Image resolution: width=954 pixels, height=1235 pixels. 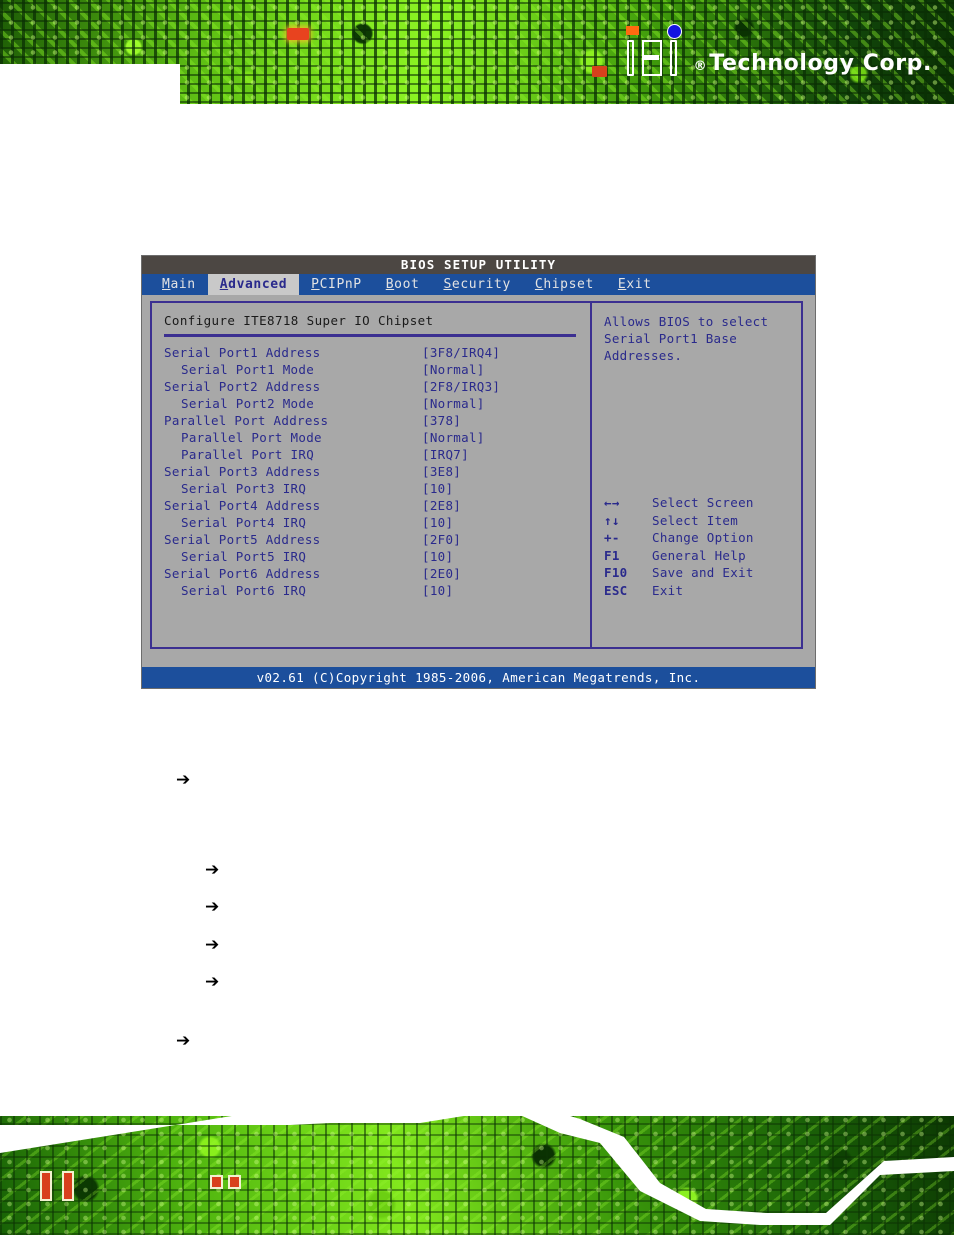 What do you see at coordinates (635, 284) in the screenshot?
I see `bios-tab-exit: Exit` at bounding box center [635, 284].